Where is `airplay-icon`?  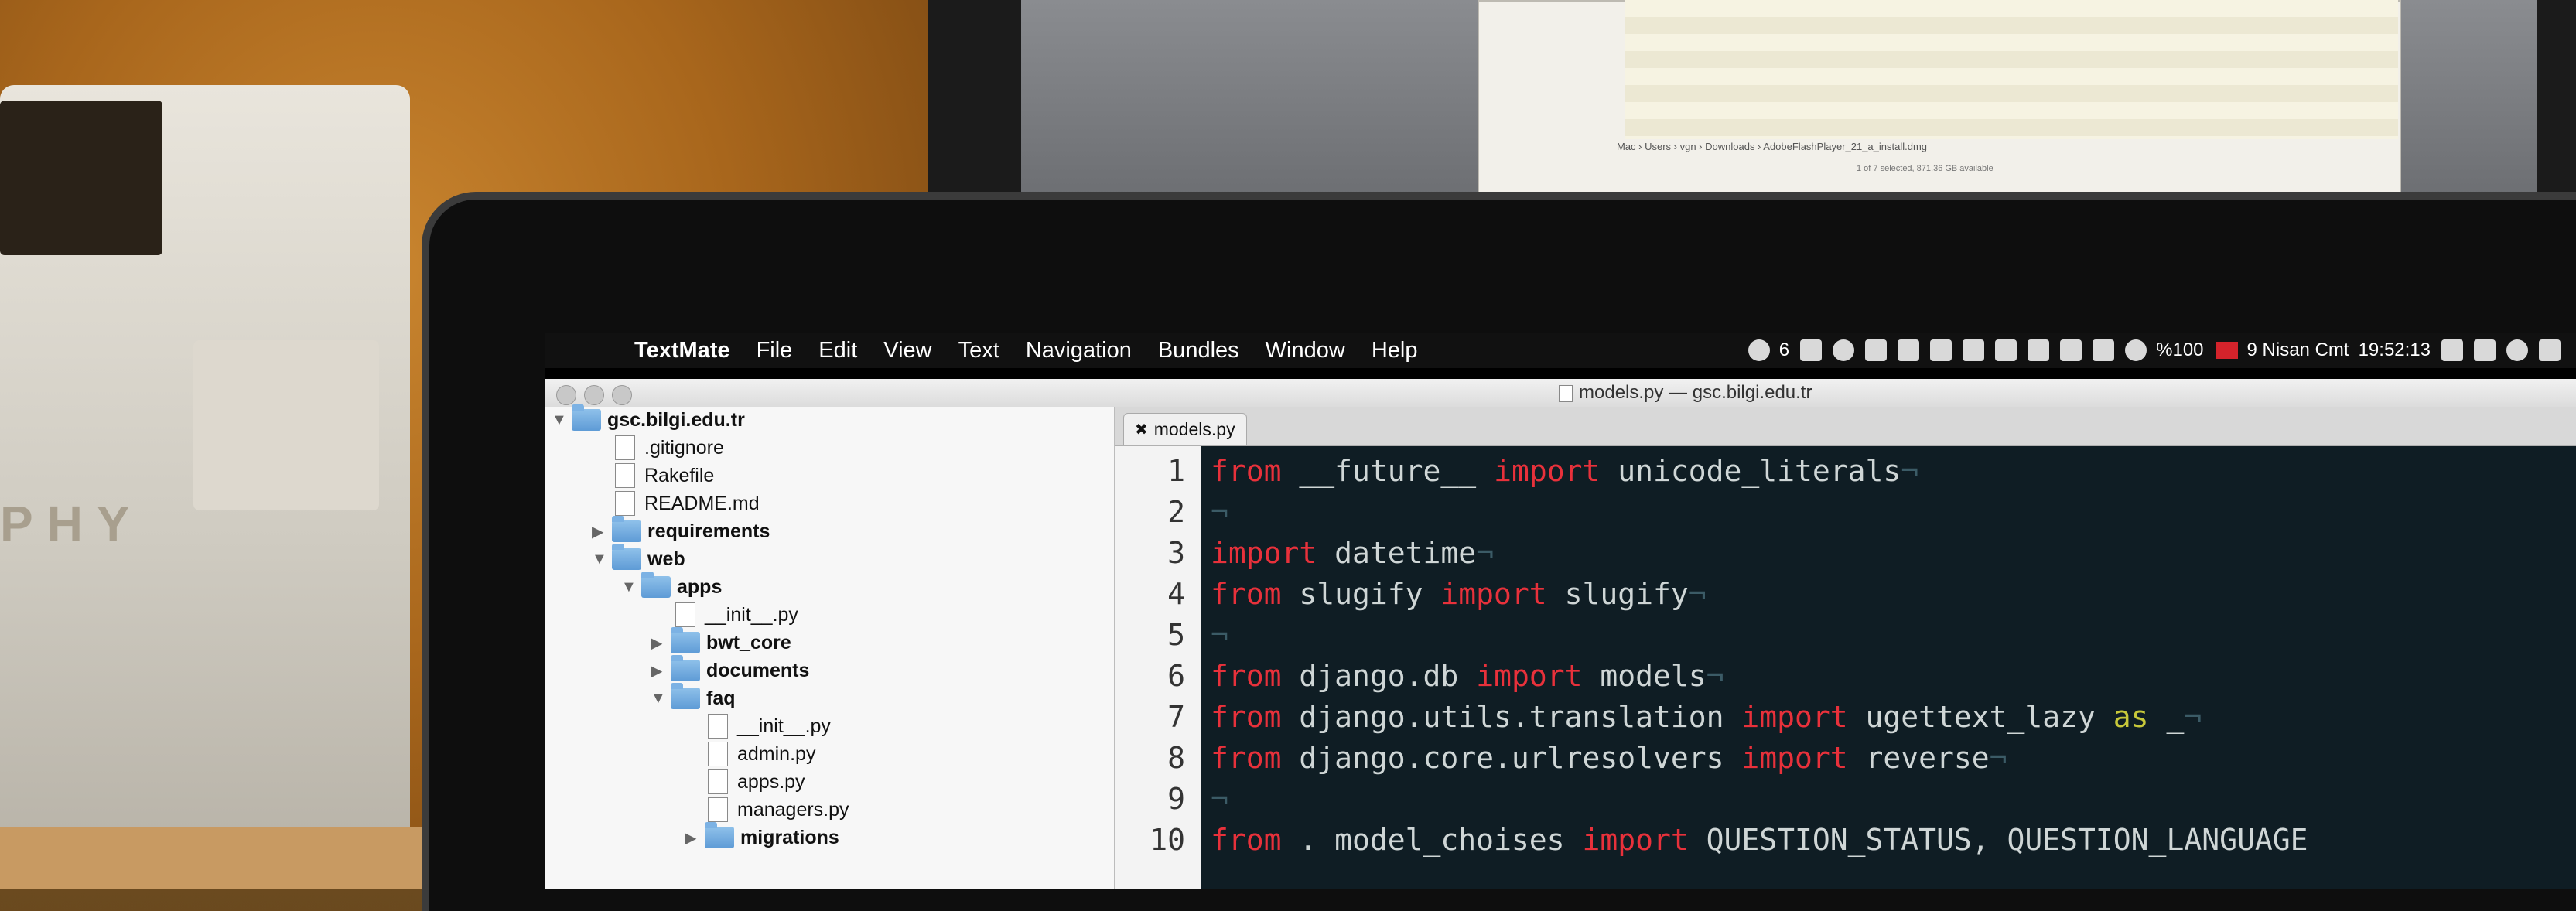 airplay-icon is located at coordinates (2104, 350).